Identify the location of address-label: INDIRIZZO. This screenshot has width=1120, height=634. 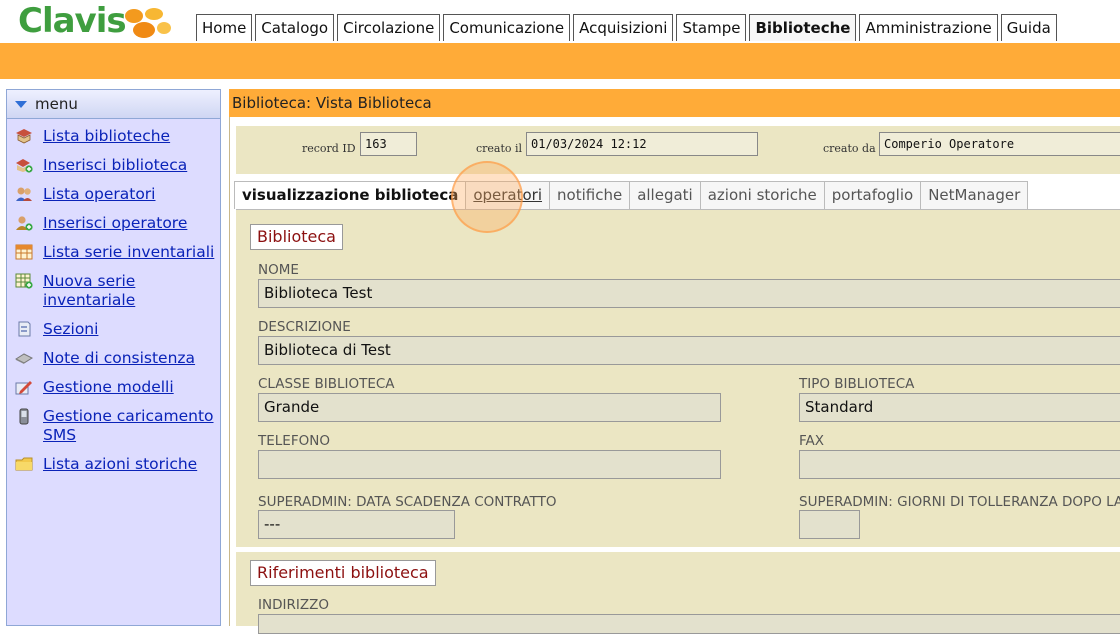
(293, 605).